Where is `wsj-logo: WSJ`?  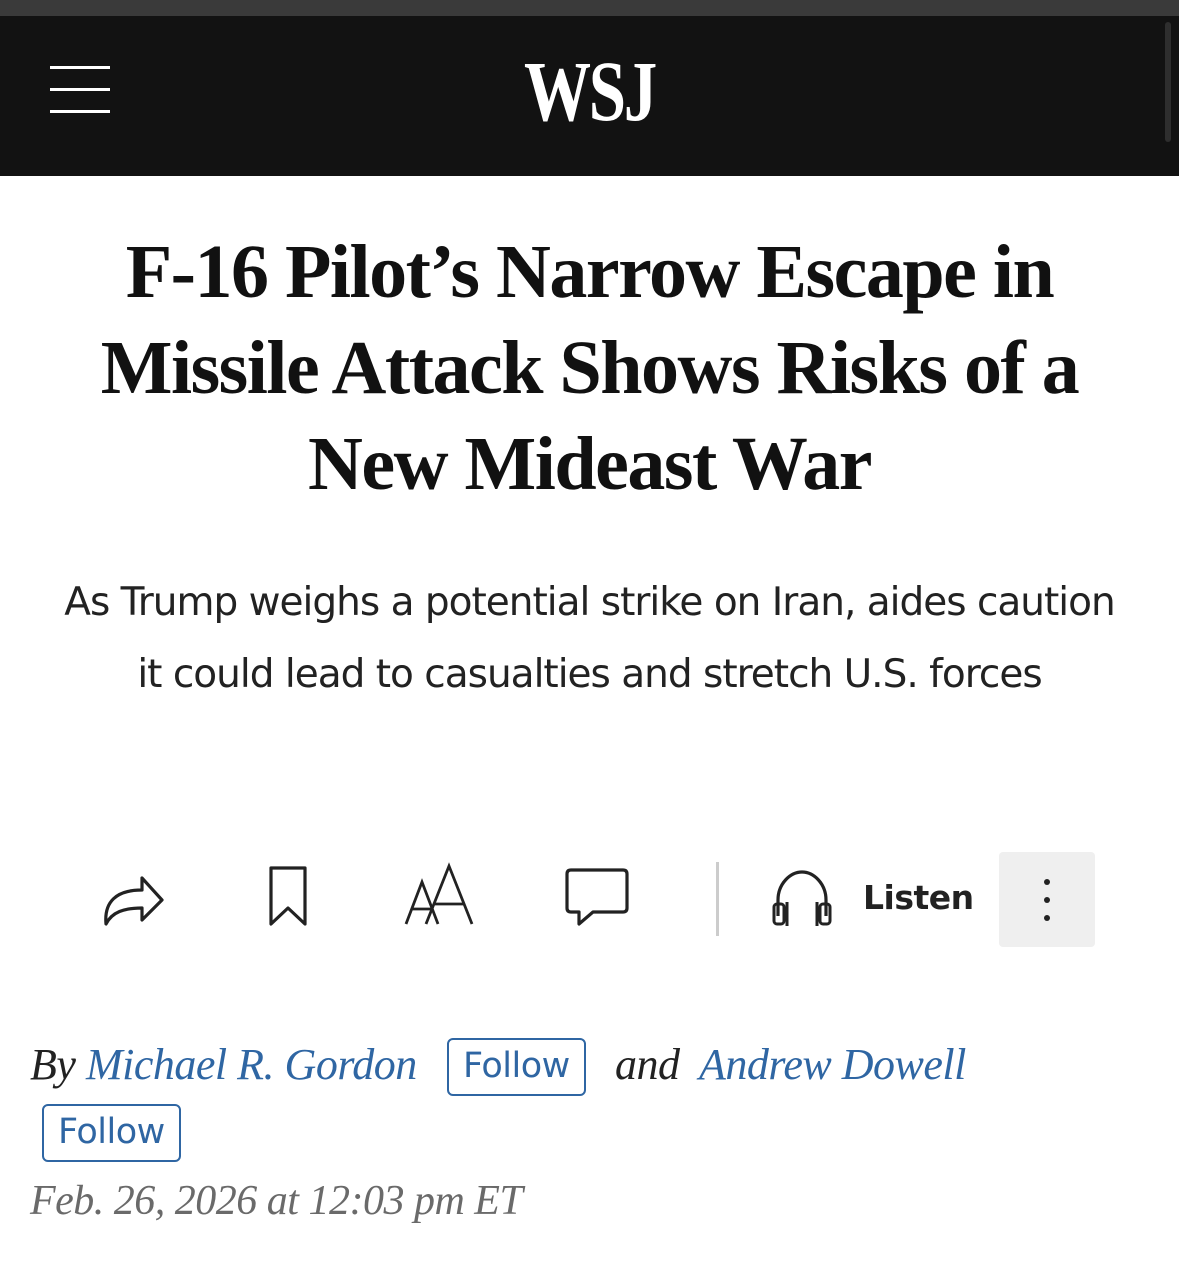 wsj-logo: WSJ is located at coordinates (590, 91).